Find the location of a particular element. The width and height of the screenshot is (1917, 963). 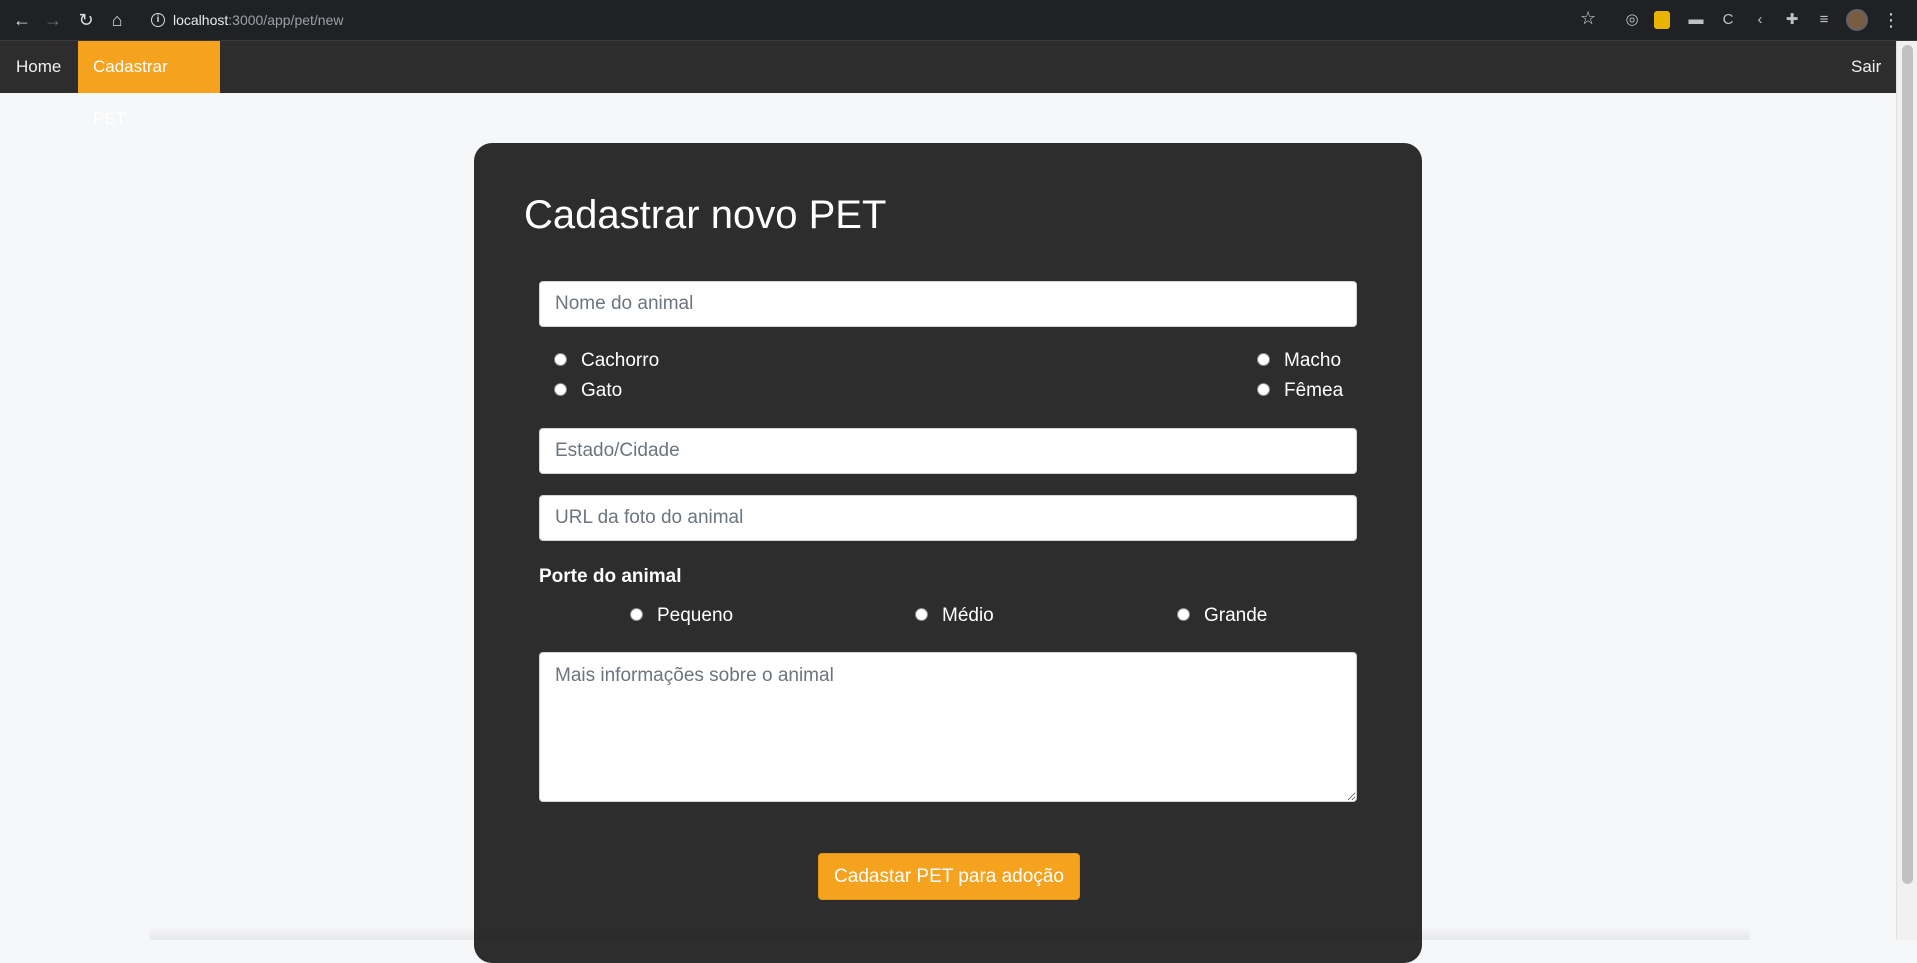

bookmark-star-icon: ☆ is located at coordinates (1588, 18).